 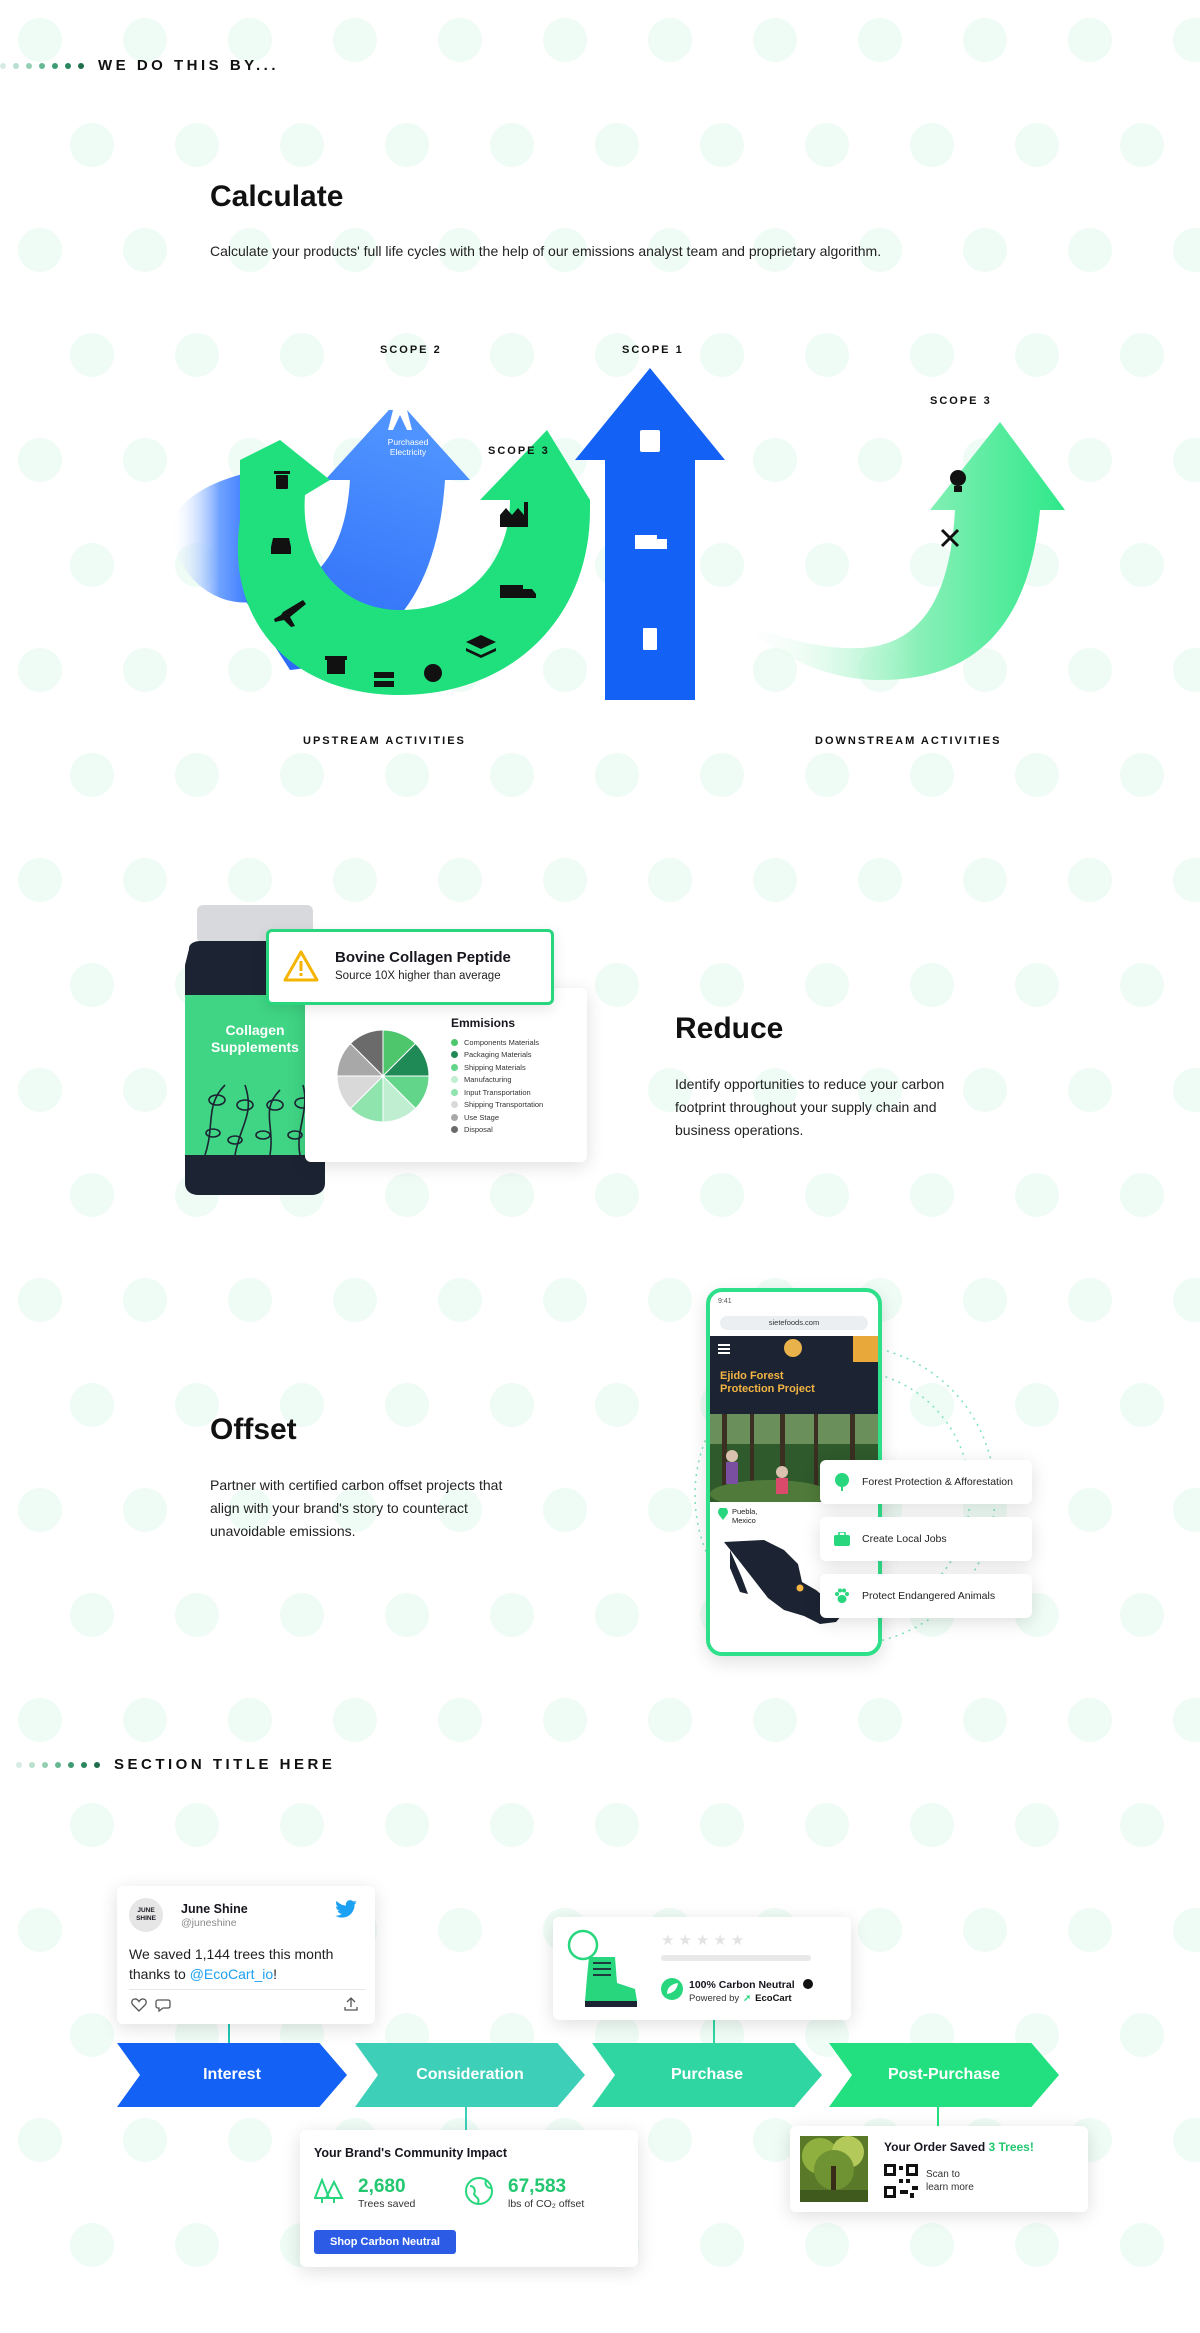 What do you see at coordinates (255, 1030) in the screenshot?
I see `bottle-label-line1: Collagen` at bounding box center [255, 1030].